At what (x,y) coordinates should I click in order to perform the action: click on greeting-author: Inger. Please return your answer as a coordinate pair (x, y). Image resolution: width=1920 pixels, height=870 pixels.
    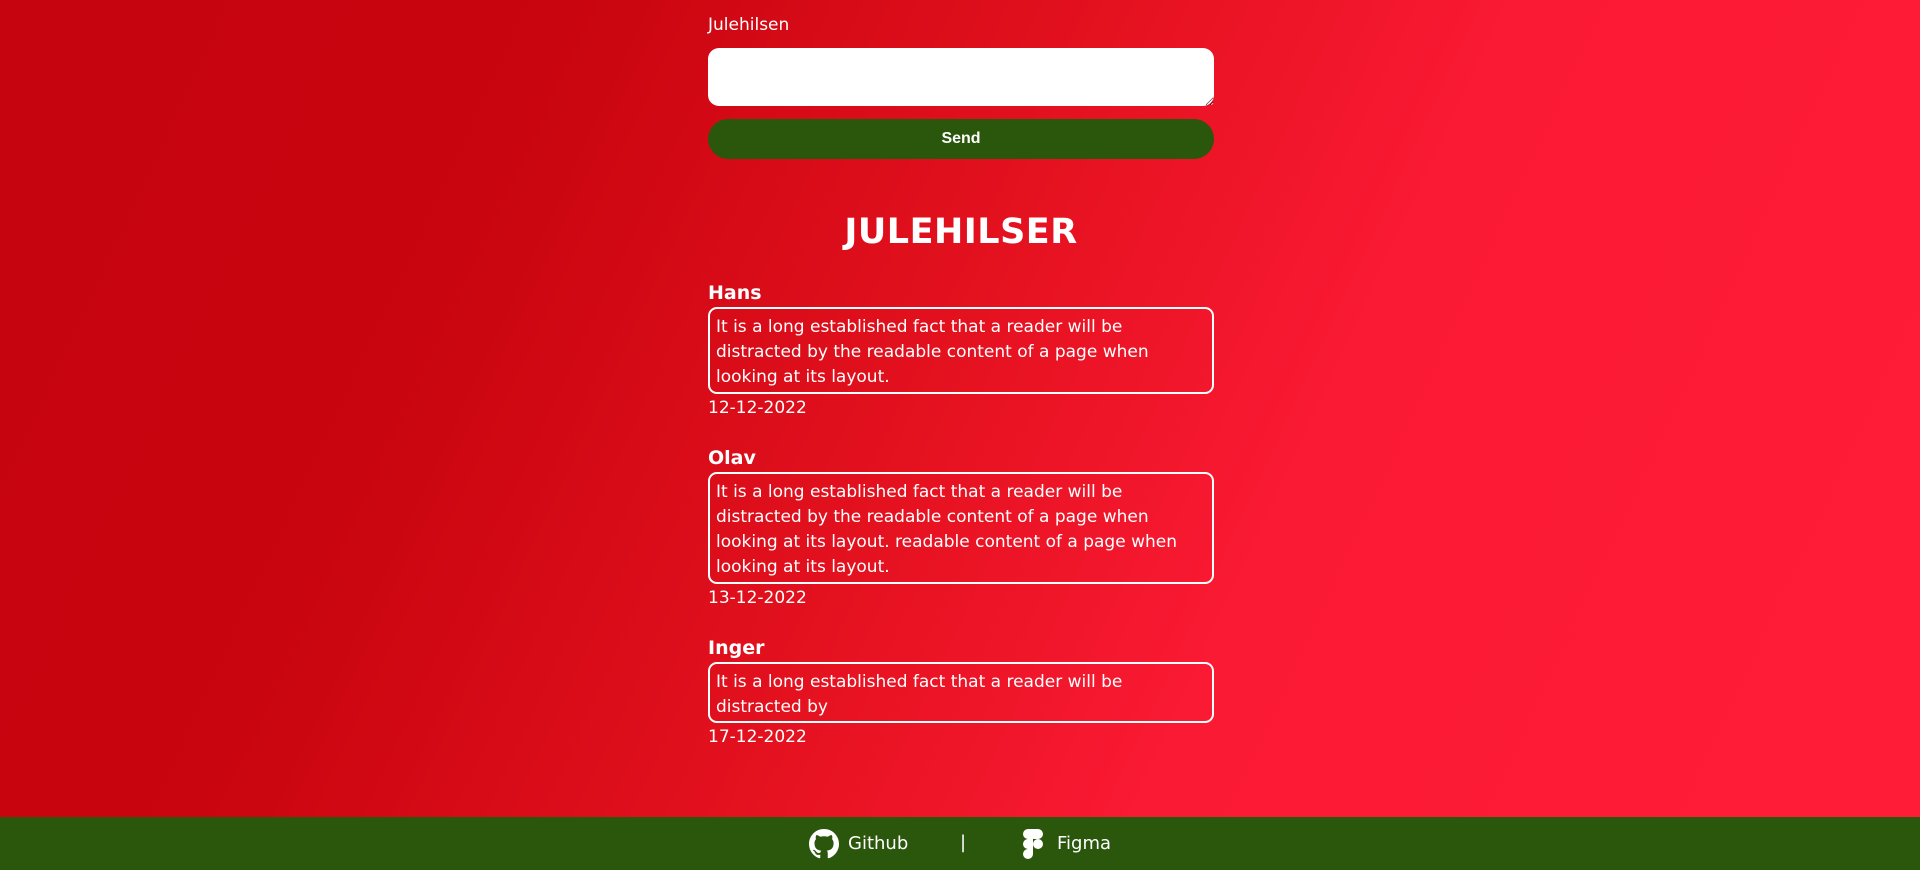
    Looking at the image, I should click on (736, 648).